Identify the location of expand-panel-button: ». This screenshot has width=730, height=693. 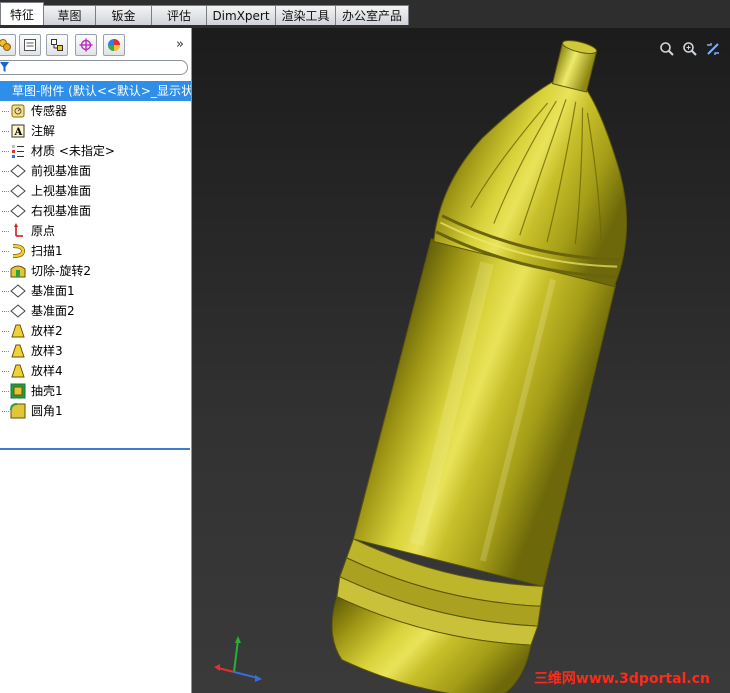
(180, 45).